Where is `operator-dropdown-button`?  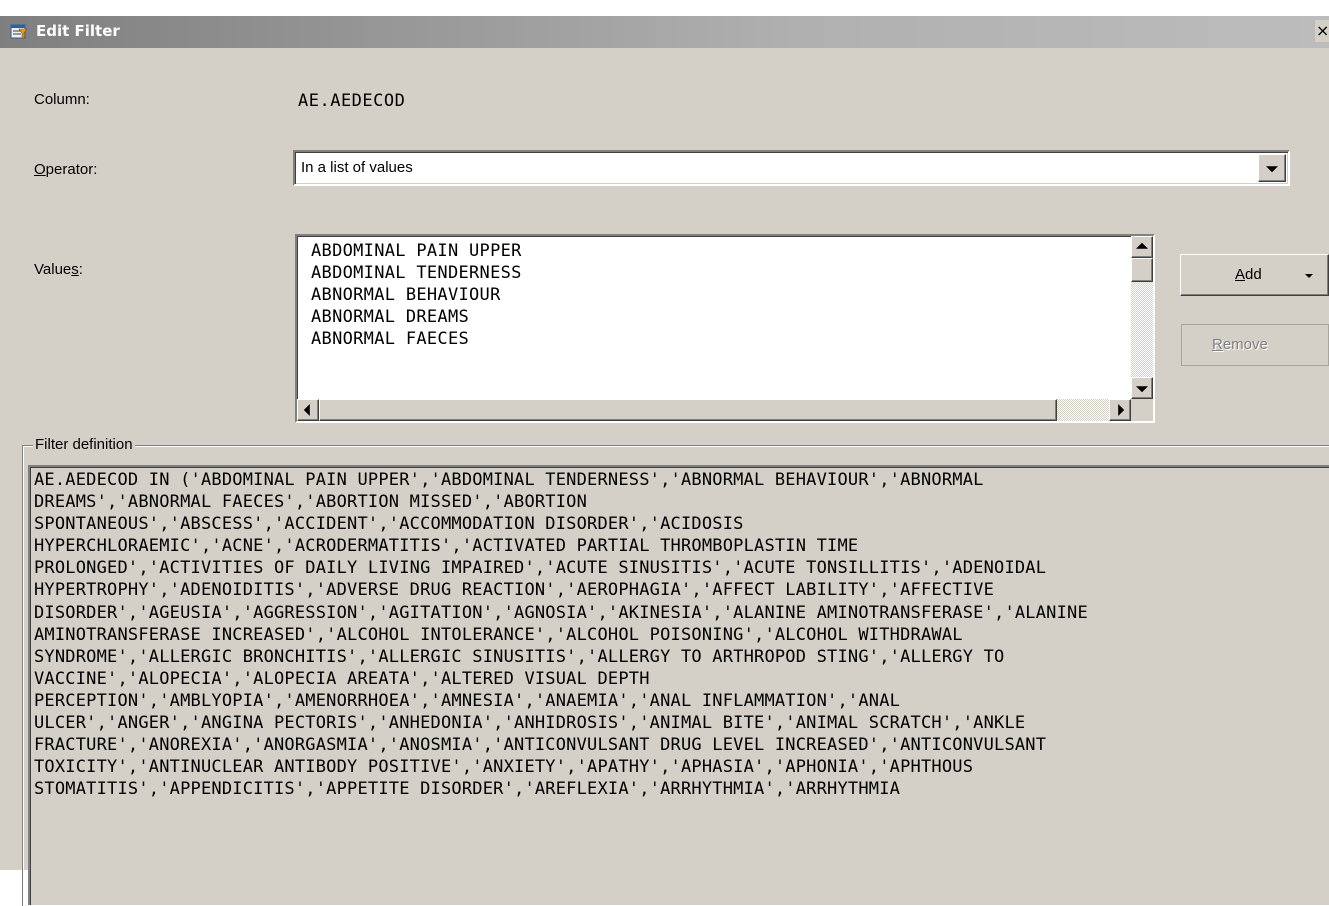 operator-dropdown-button is located at coordinates (1272, 168).